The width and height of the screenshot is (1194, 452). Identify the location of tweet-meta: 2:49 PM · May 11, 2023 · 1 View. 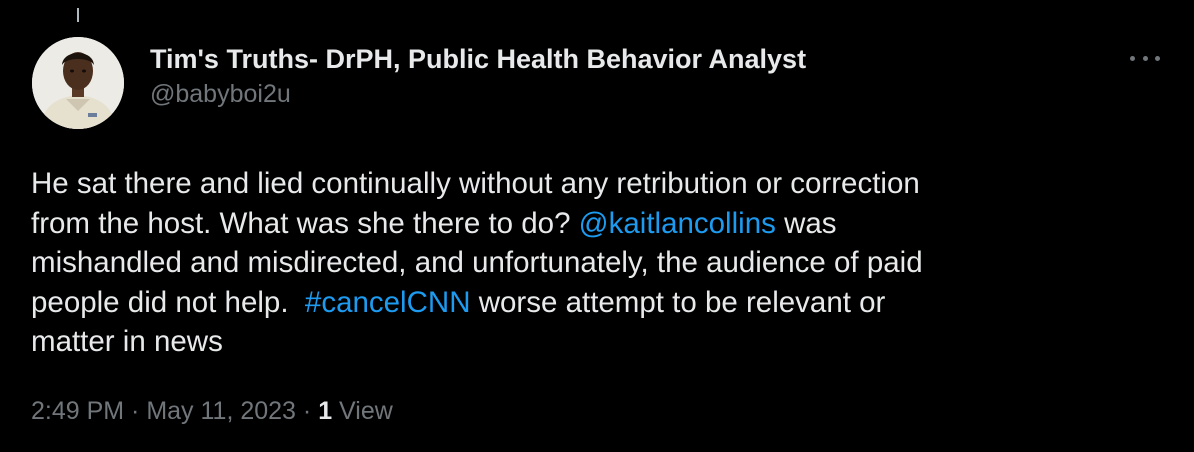
(212, 411).